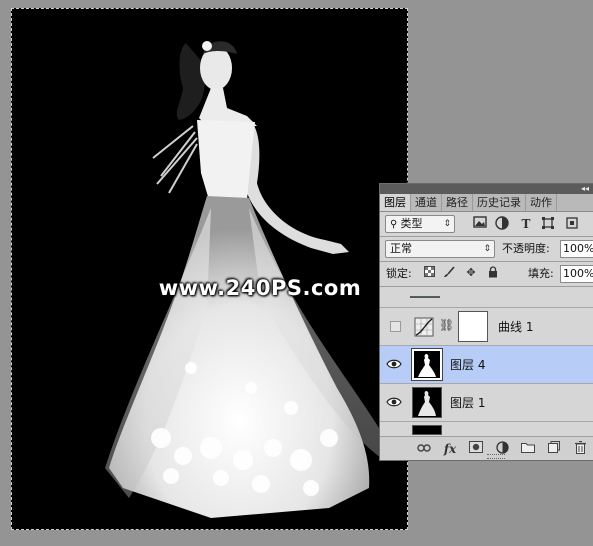  What do you see at coordinates (576, 249) in the screenshot?
I see `opacity-input: 100%` at bounding box center [576, 249].